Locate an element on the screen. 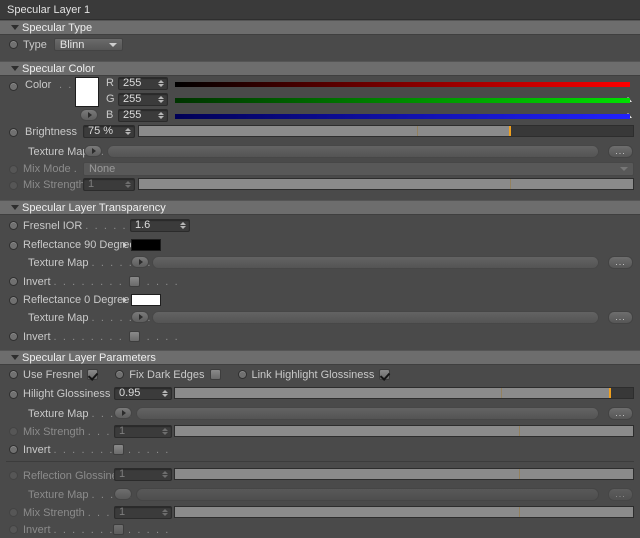 This screenshot has width=640, height=538. param-dot-hilight-invert is located at coordinates (13, 449).